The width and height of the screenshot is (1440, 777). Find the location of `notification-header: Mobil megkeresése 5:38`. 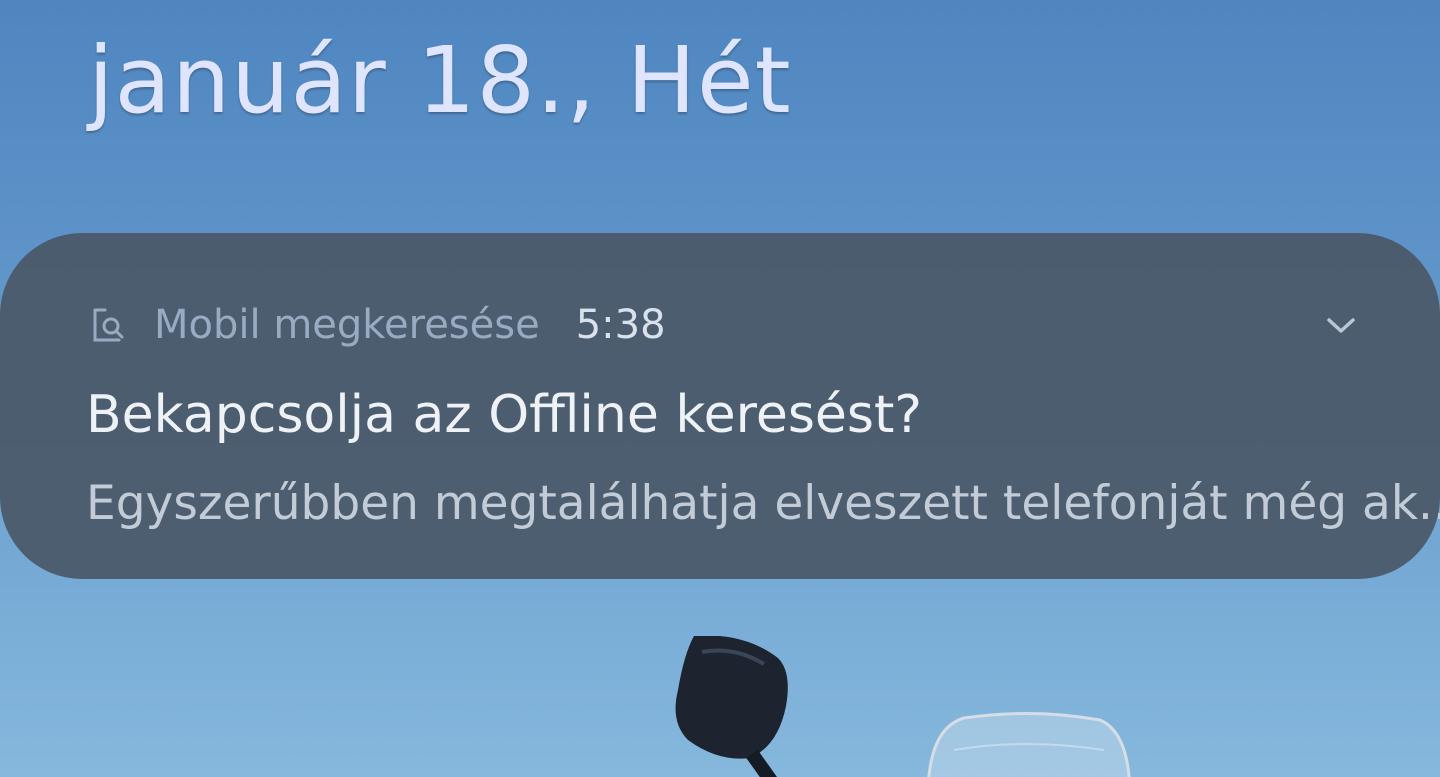

notification-header: Mobil megkeresése 5:38 is located at coordinates (377, 325).